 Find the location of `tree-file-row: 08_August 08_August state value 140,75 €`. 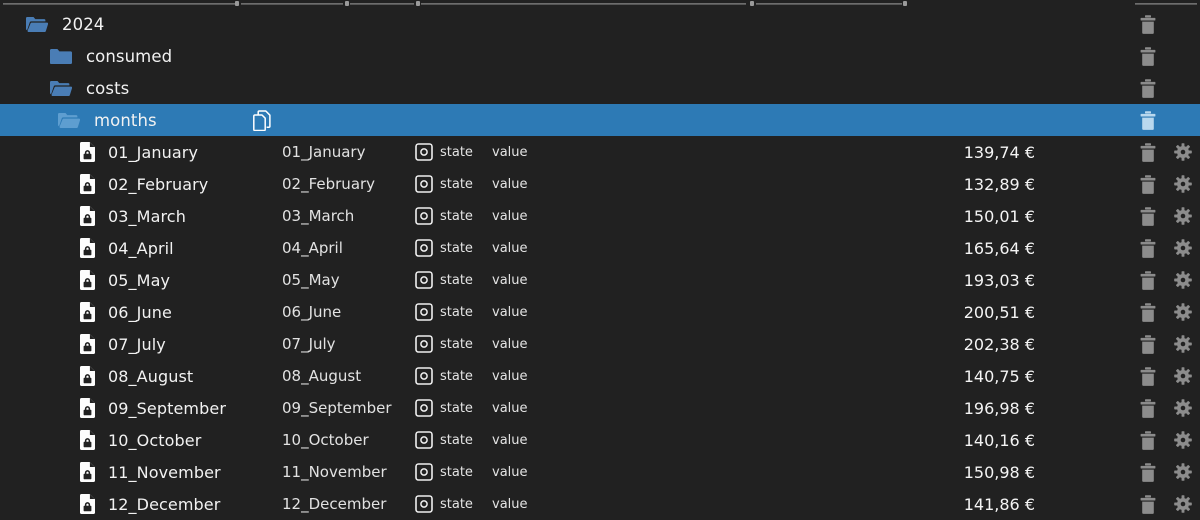

tree-file-row: 08_August 08_August state value 140,75 € is located at coordinates (600, 376).